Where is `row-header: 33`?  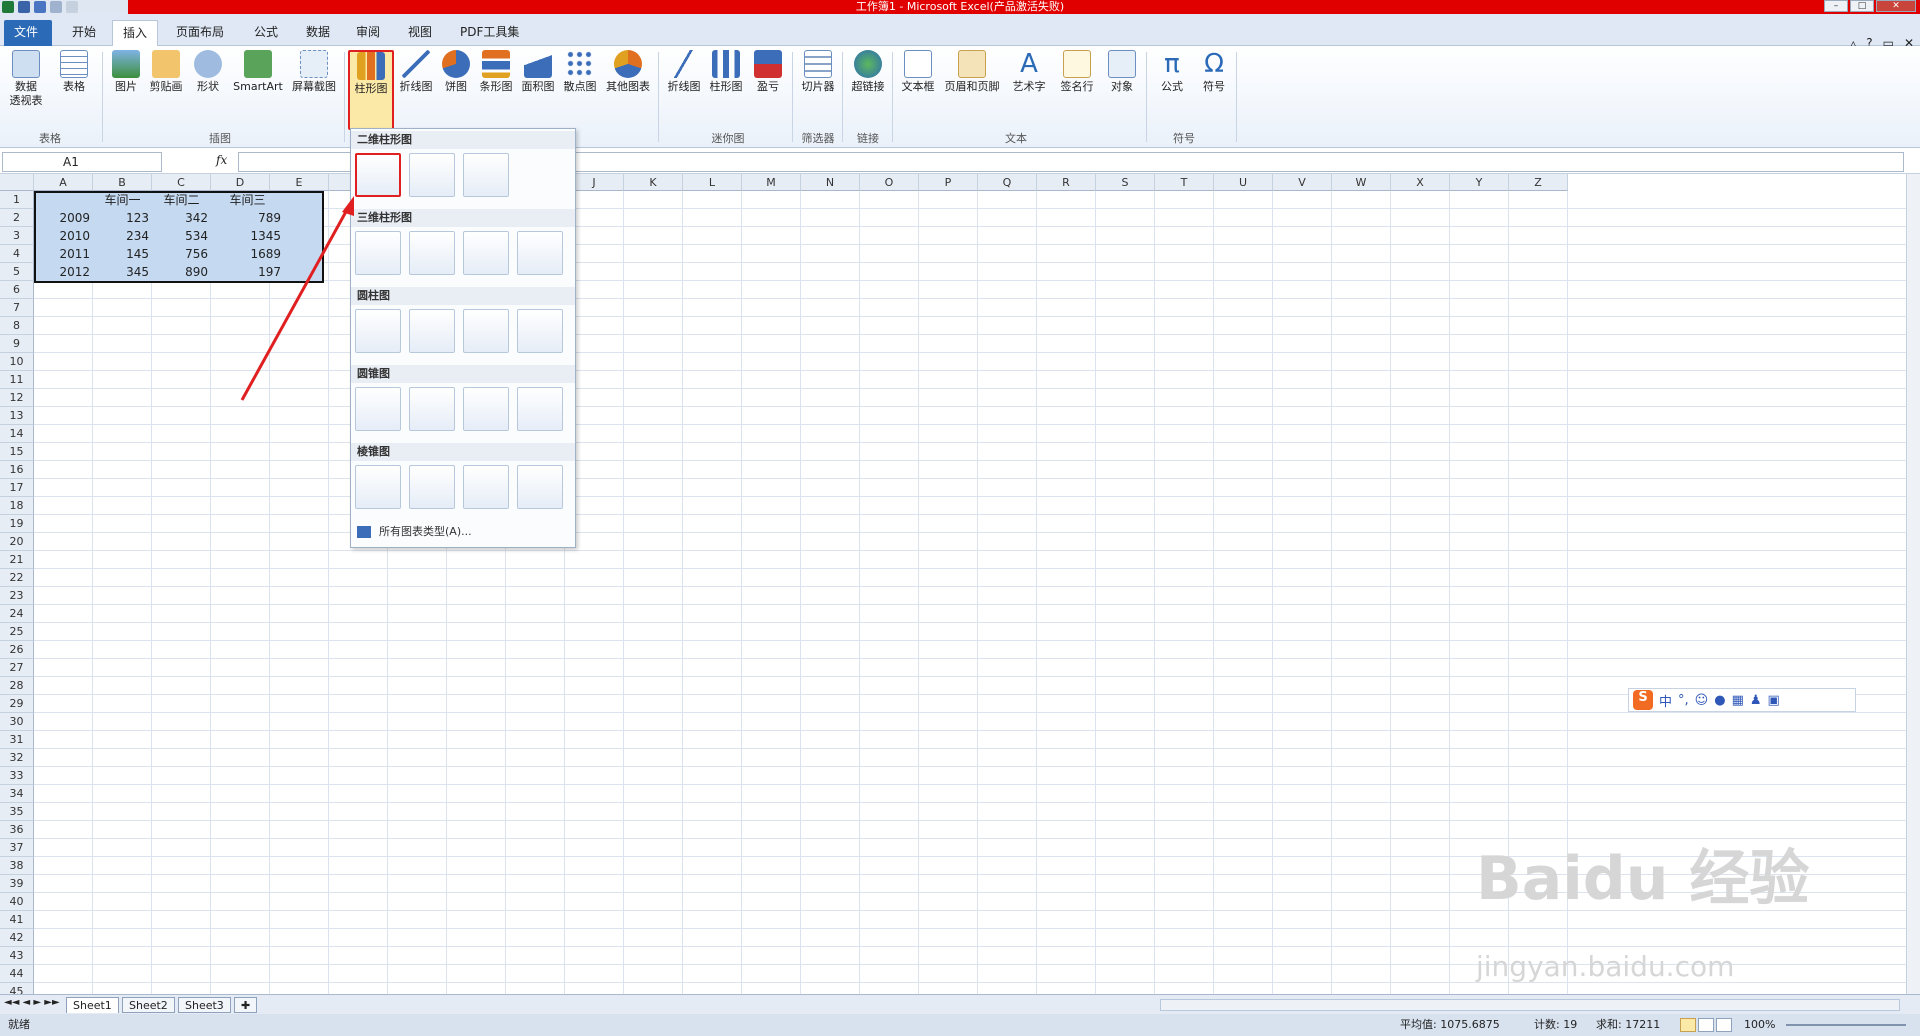
row-header: 33 is located at coordinates (17, 776).